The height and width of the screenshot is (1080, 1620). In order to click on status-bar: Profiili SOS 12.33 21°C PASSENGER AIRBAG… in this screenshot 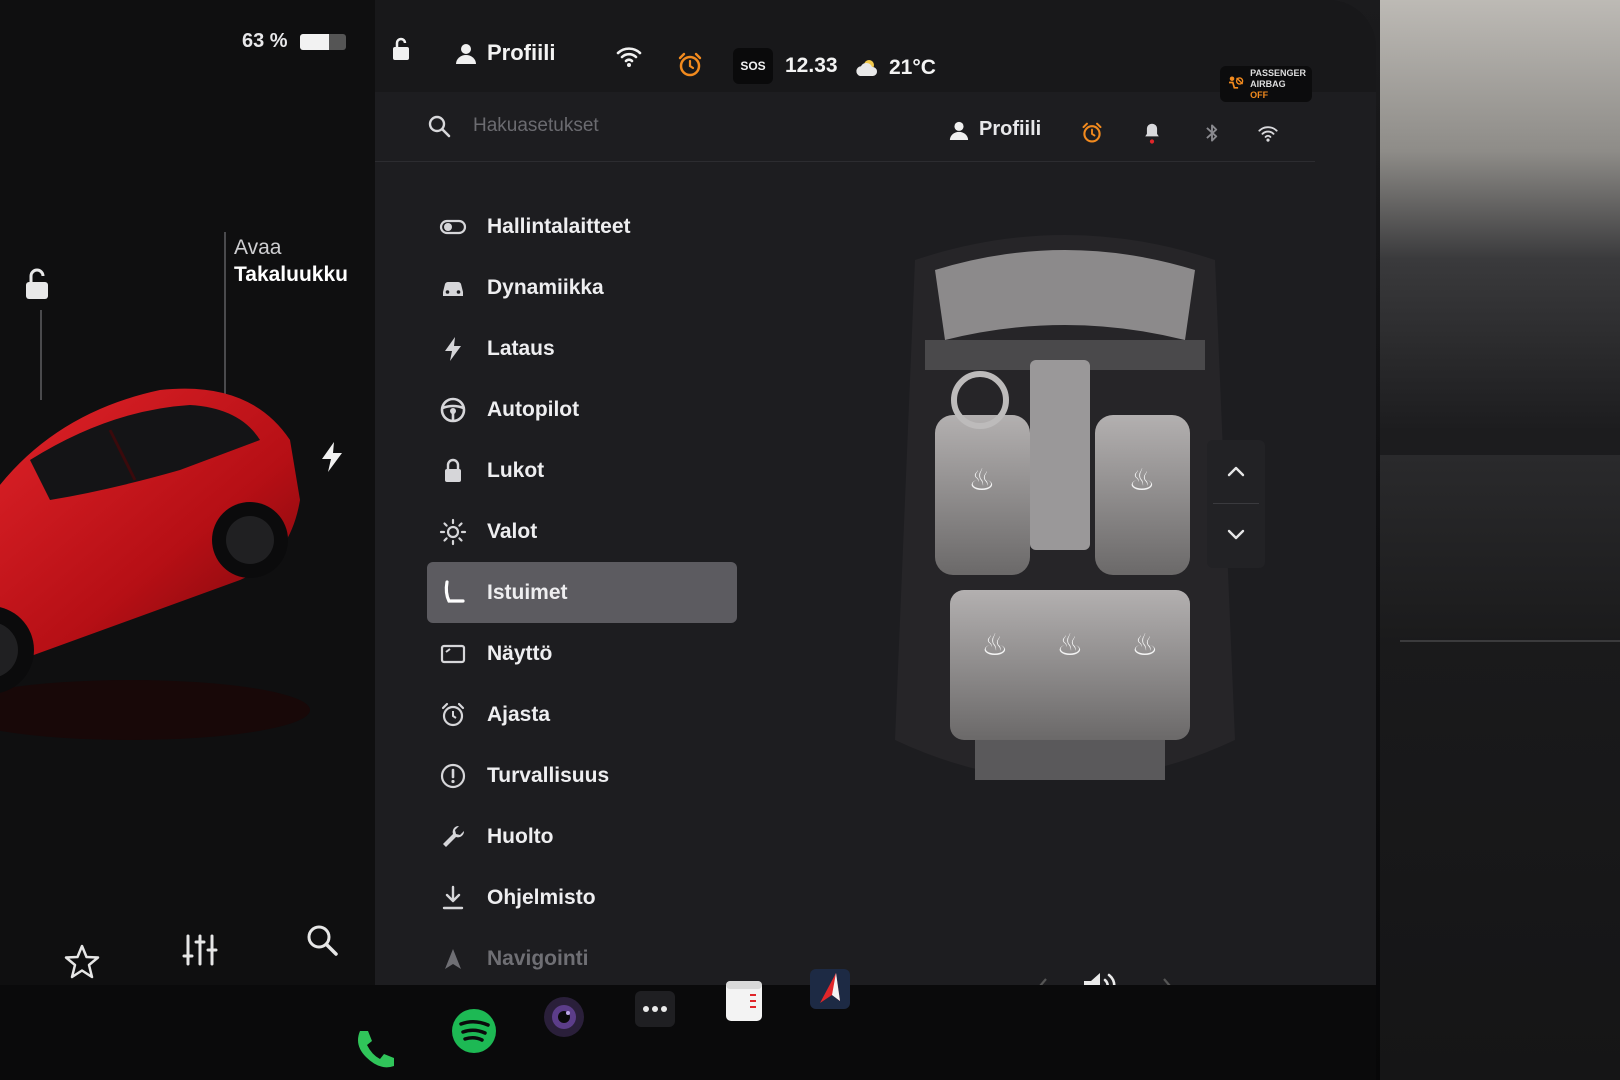, I will do `click(875, 51)`.